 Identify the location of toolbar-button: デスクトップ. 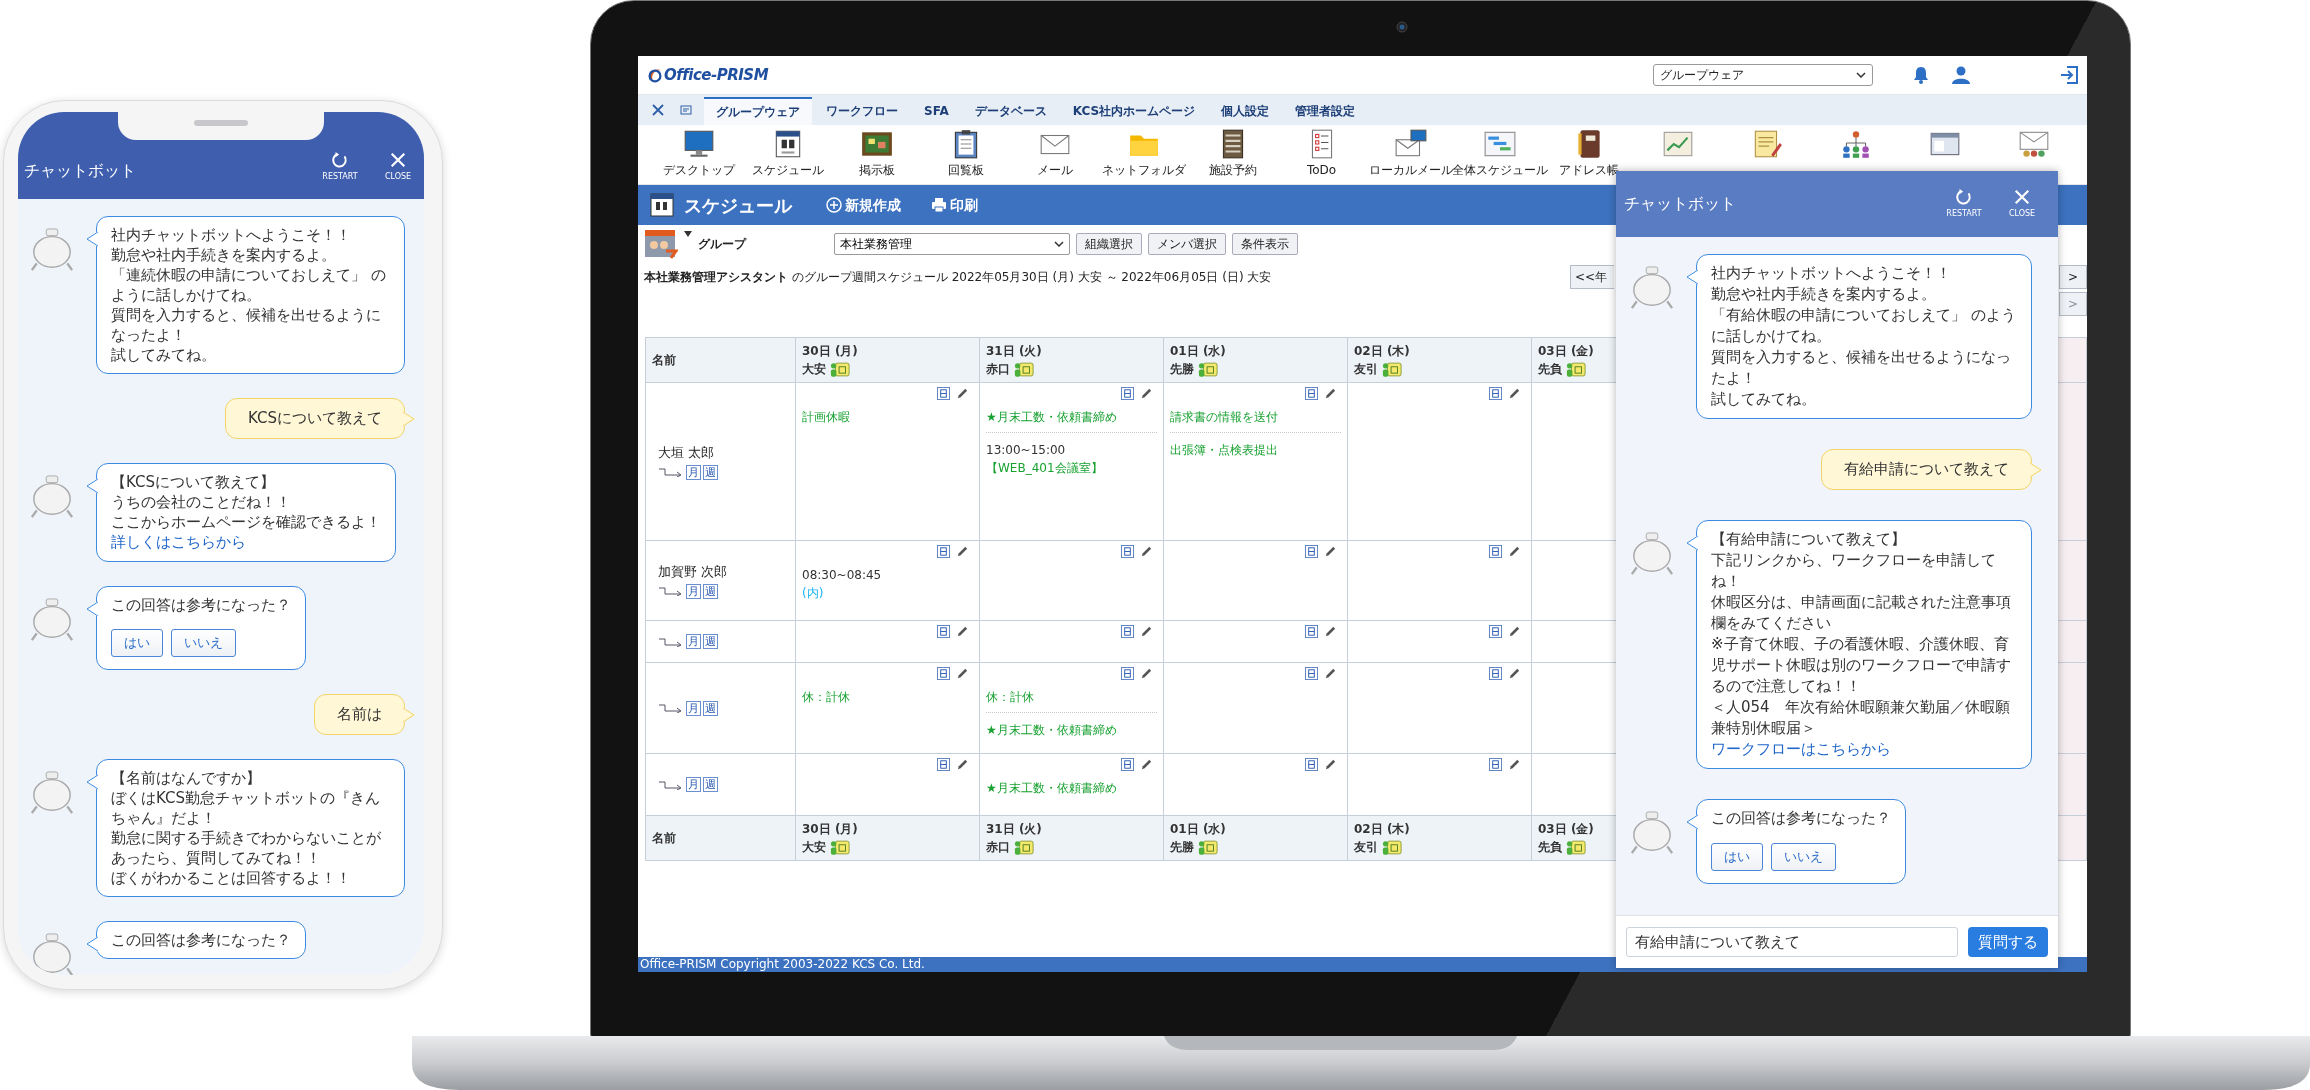
(698, 154).